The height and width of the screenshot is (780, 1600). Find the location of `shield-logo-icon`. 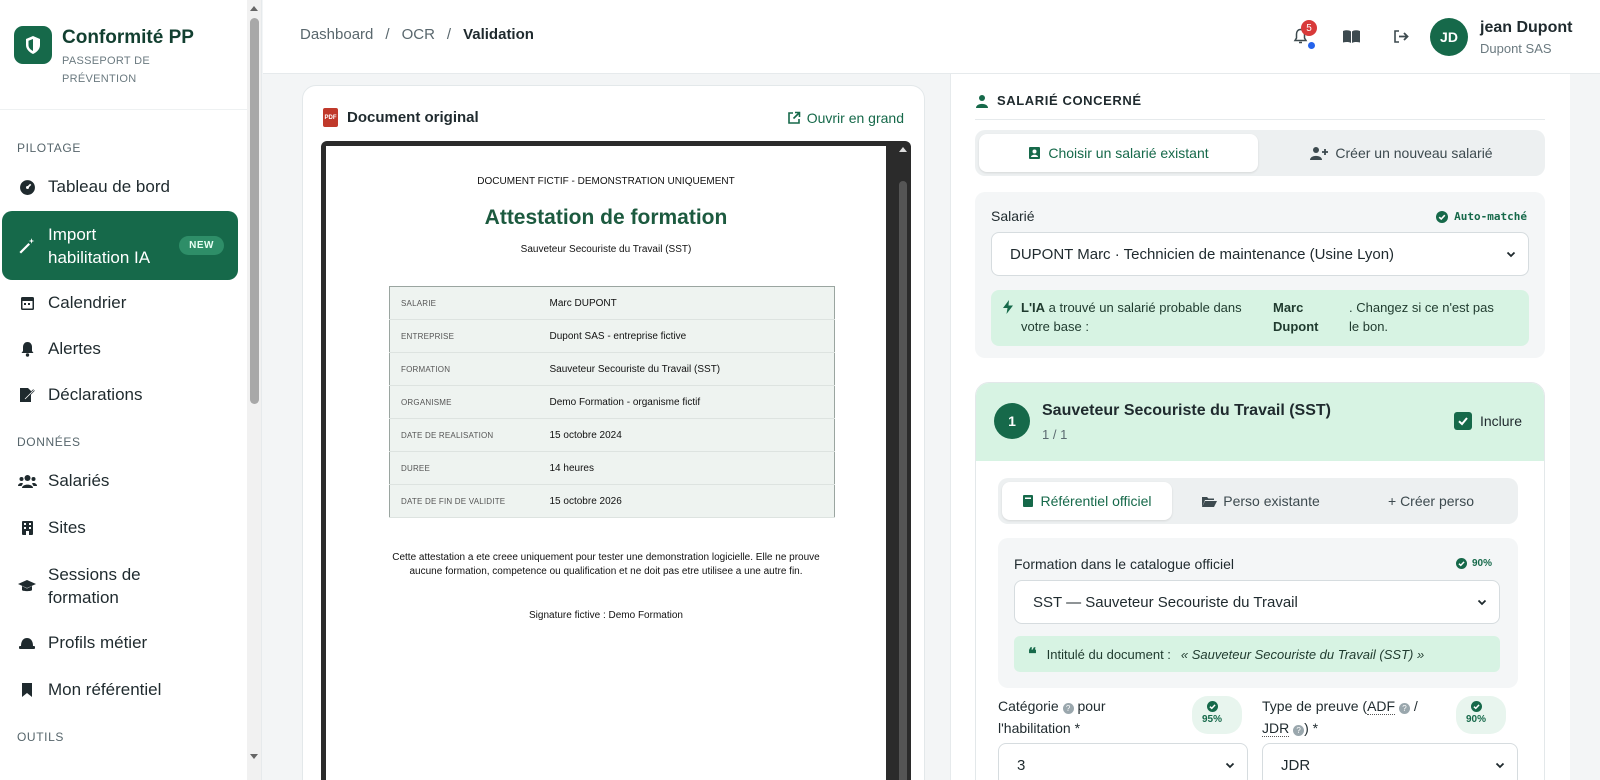

shield-logo-icon is located at coordinates (33, 45).